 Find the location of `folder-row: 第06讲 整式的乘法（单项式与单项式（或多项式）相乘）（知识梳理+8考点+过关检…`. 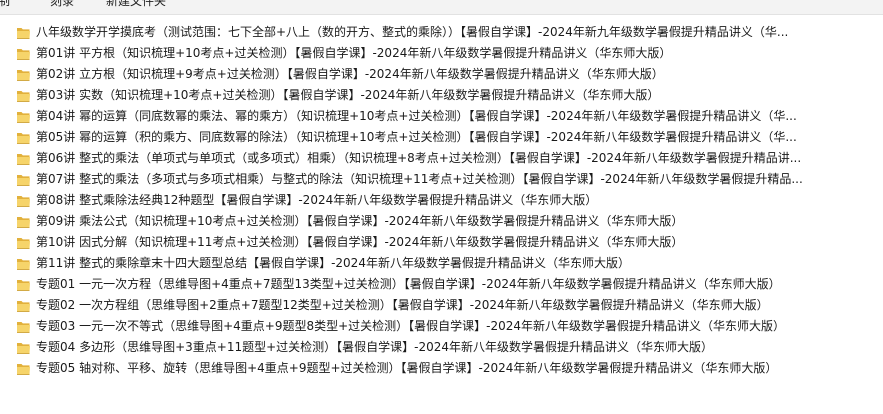

folder-row: 第06讲 整式的乘法（单项式与单项式（或多项式）相乘）（知识梳理+8考点+过关检… is located at coordinates (441, 158).